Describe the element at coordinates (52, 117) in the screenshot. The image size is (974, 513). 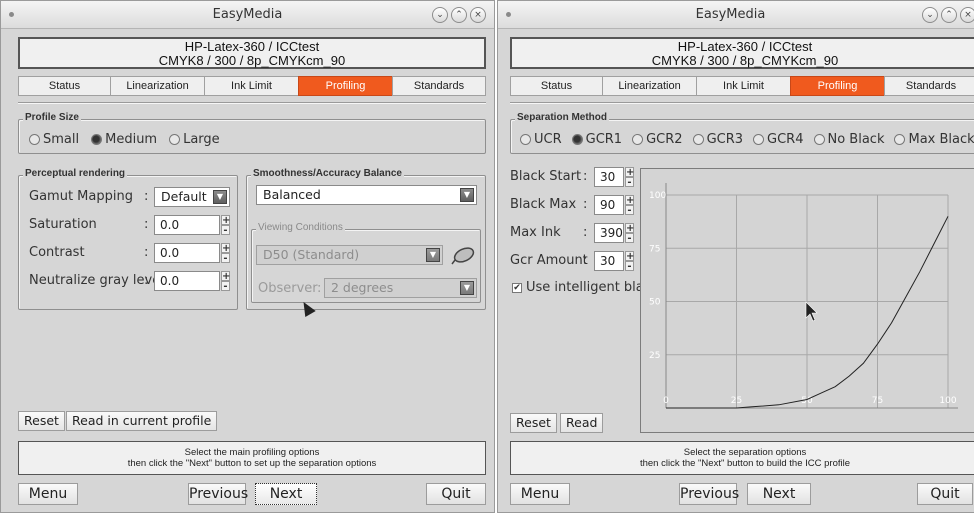
I see `profile-size-title: Profile Size` at that location.